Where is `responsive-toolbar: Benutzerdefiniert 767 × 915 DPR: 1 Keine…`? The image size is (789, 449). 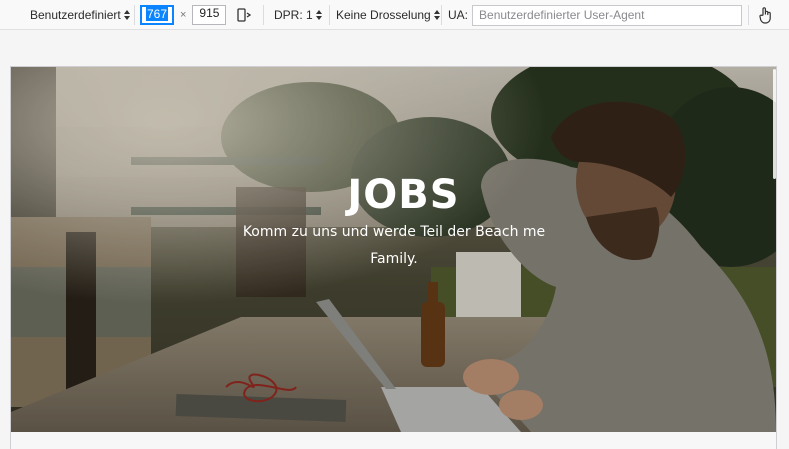
responsive-toolbar: Benutzerdefiniert 767 × 915 DPR: 1 Keine… is located at coordinates (394, 15).